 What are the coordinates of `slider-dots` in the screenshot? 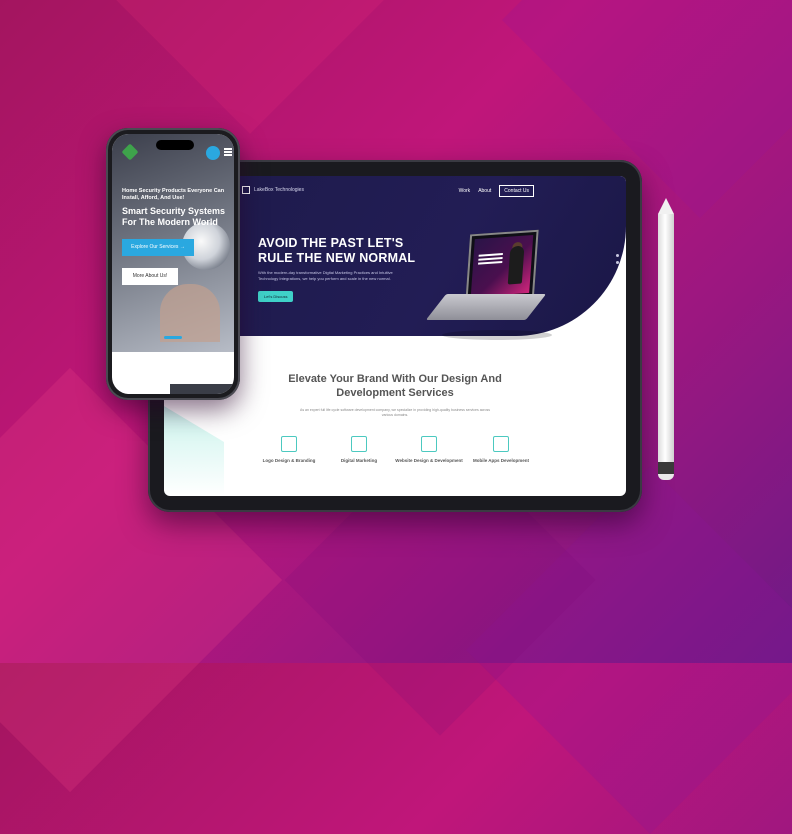 It's located at (617, 261).